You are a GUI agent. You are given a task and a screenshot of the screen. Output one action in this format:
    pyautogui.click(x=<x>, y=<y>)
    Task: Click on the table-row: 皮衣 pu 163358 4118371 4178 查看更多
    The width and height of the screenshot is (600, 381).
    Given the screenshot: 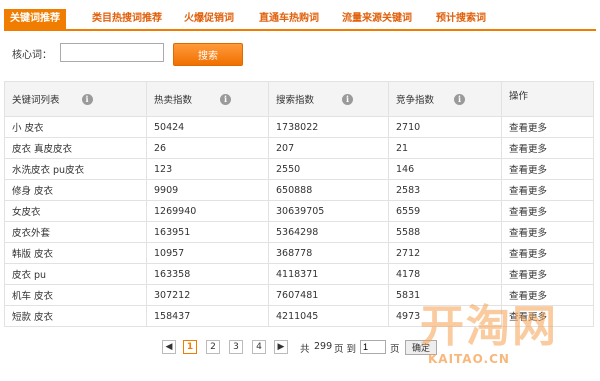 What is the action you would take?
    pyautogui.click(x=299, y=274)
    